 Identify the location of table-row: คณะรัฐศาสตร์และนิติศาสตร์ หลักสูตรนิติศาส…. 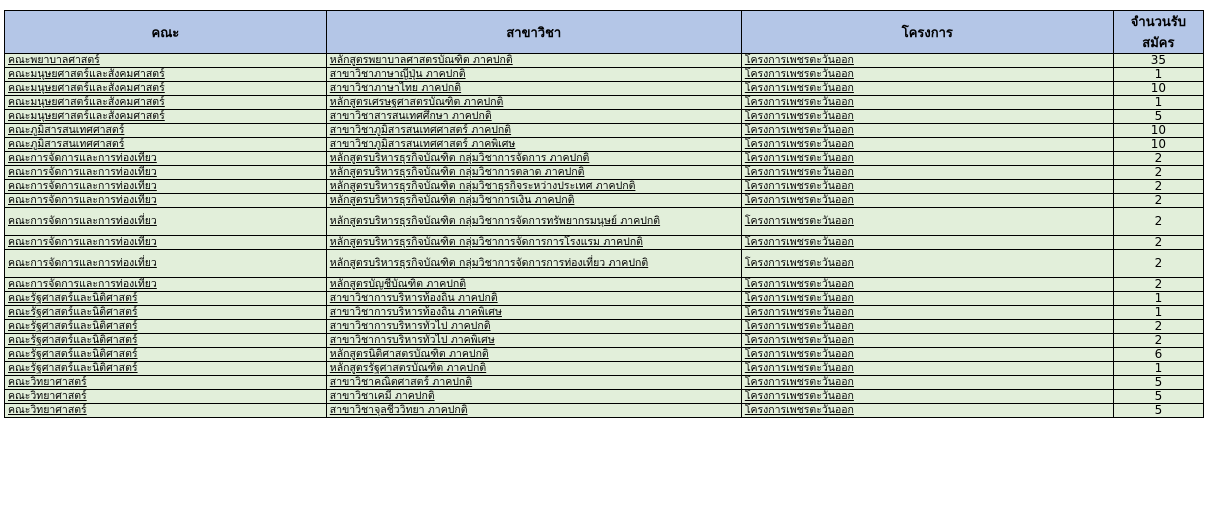
(604, 354).